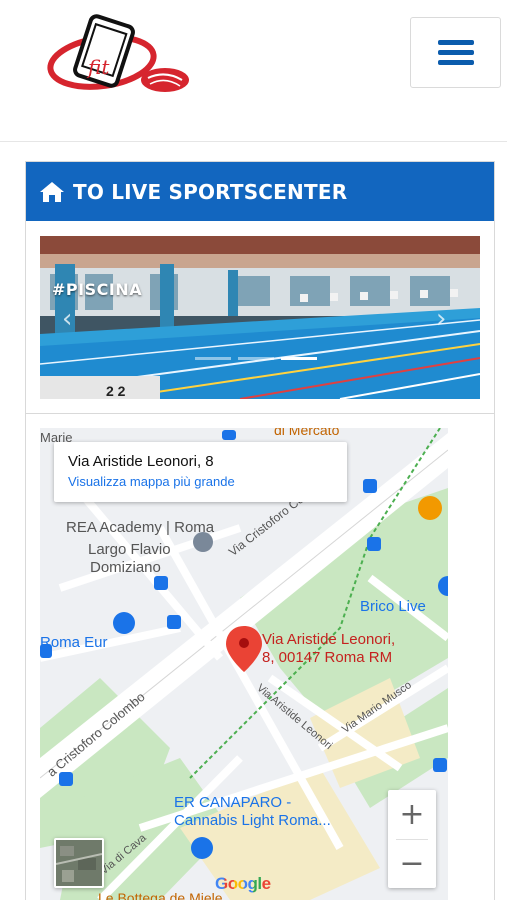 The height and width of the screenshot is (900, 507). I want to click on menu-button, so click(455, 52).